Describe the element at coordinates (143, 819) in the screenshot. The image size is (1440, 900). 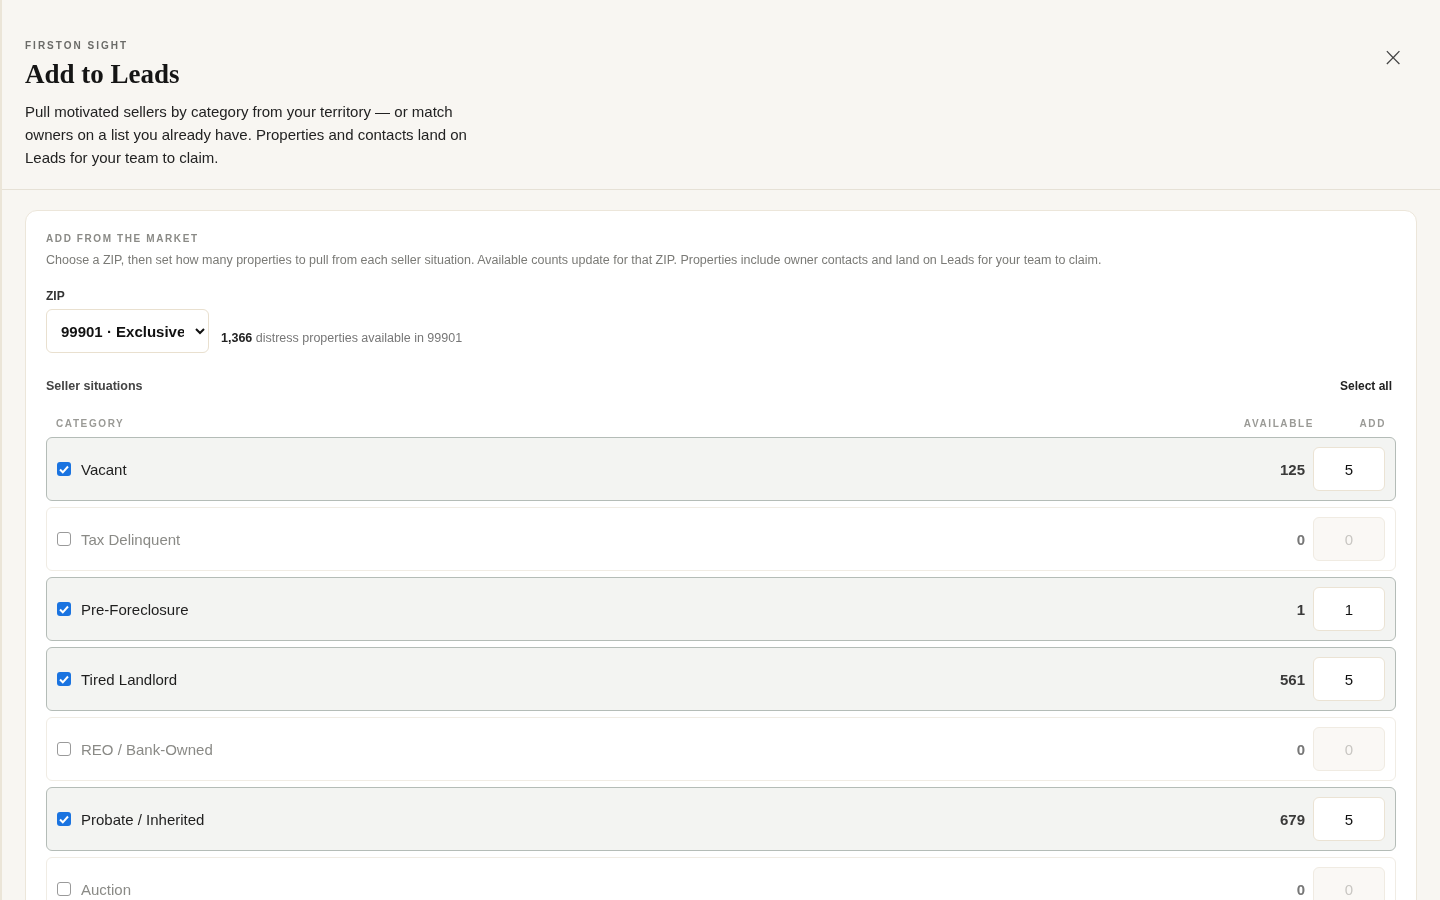
I see `category-label: Probate / Inherited` at that location.